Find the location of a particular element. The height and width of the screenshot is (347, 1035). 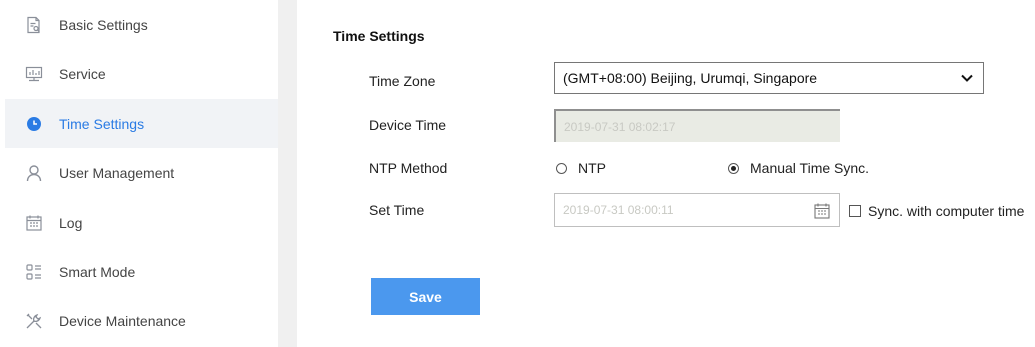

clock-icon is located at coordinates (34, 124).